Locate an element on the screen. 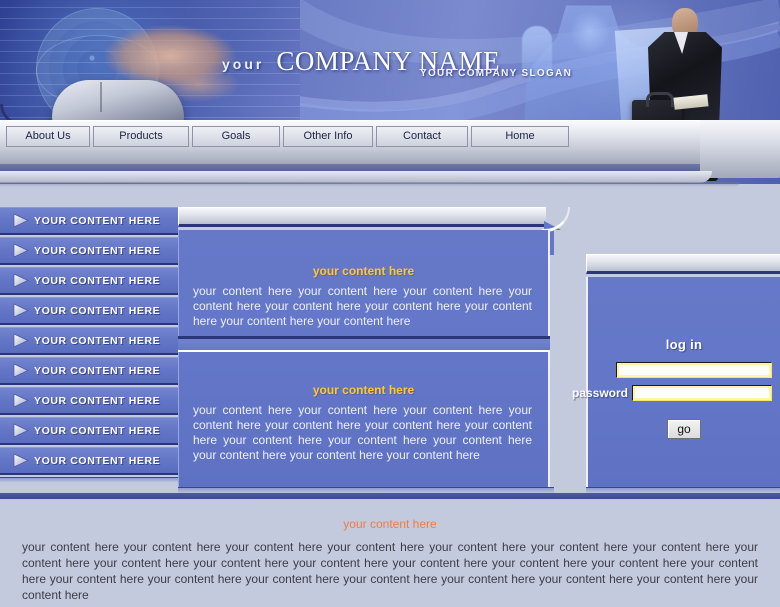 The image size is (780, 607). nav-item-about-us: About Us is located at coordinates (48, 136).